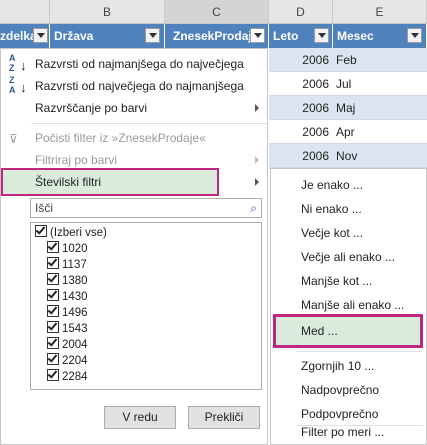 This screenshot has width=427, height=445. What do you see at coordinates (18, 36) in the screenshot?
I see `header-label-a: zdelka` at bounding box center [18, 36].